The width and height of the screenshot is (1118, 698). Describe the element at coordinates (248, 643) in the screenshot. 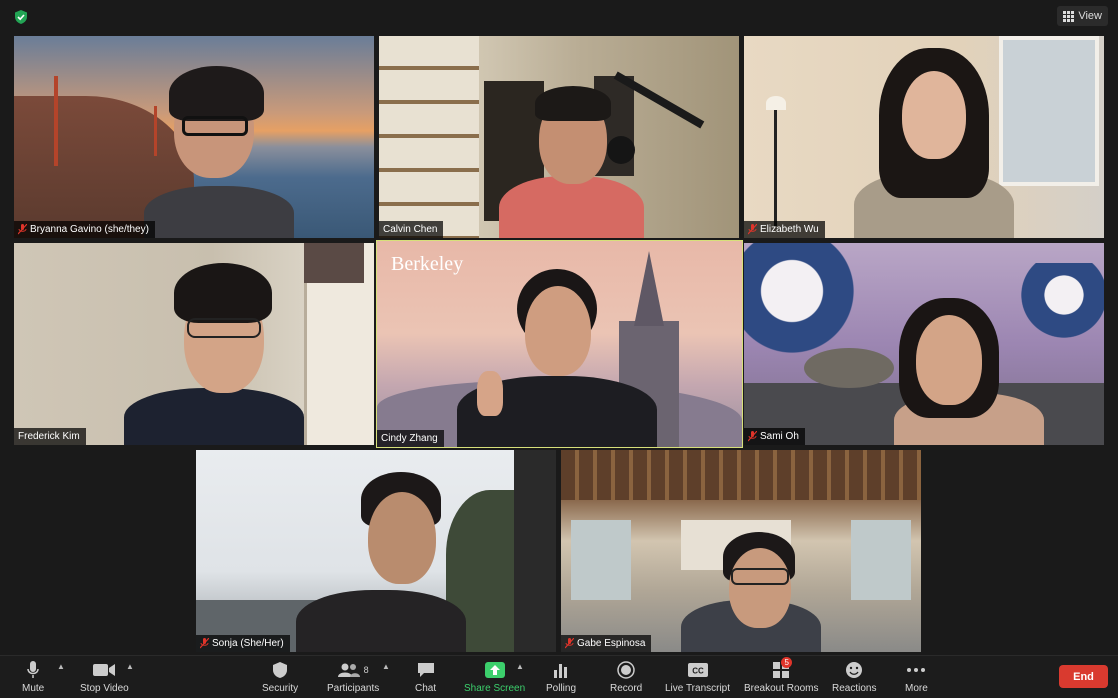

I see `participant-name: Sonja (She/Her)` at that location.